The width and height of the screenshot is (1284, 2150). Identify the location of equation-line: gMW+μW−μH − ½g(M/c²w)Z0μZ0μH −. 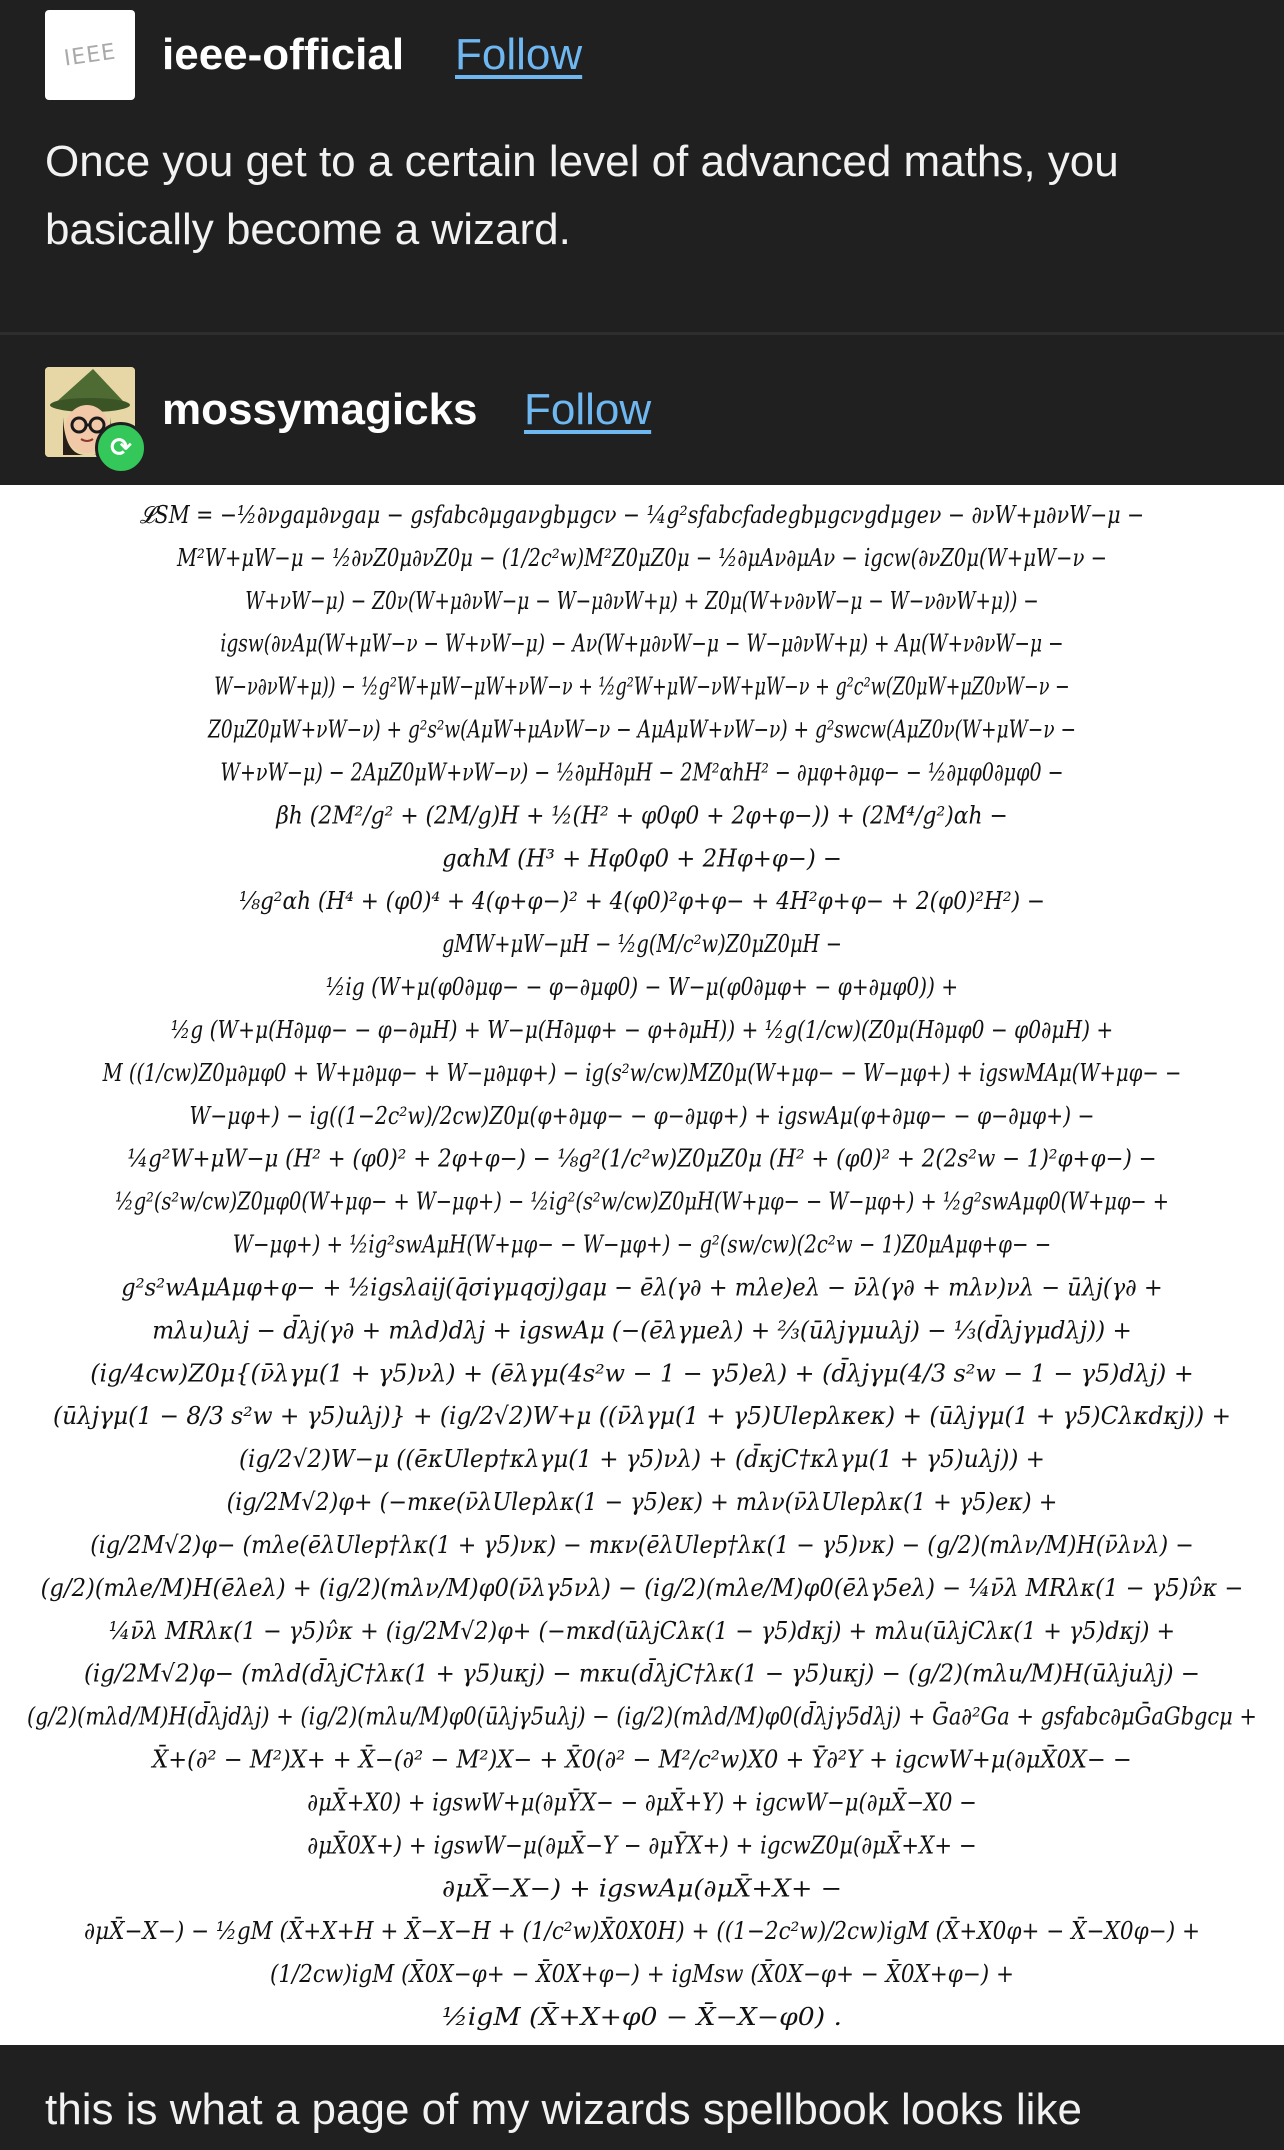
(642, 944).